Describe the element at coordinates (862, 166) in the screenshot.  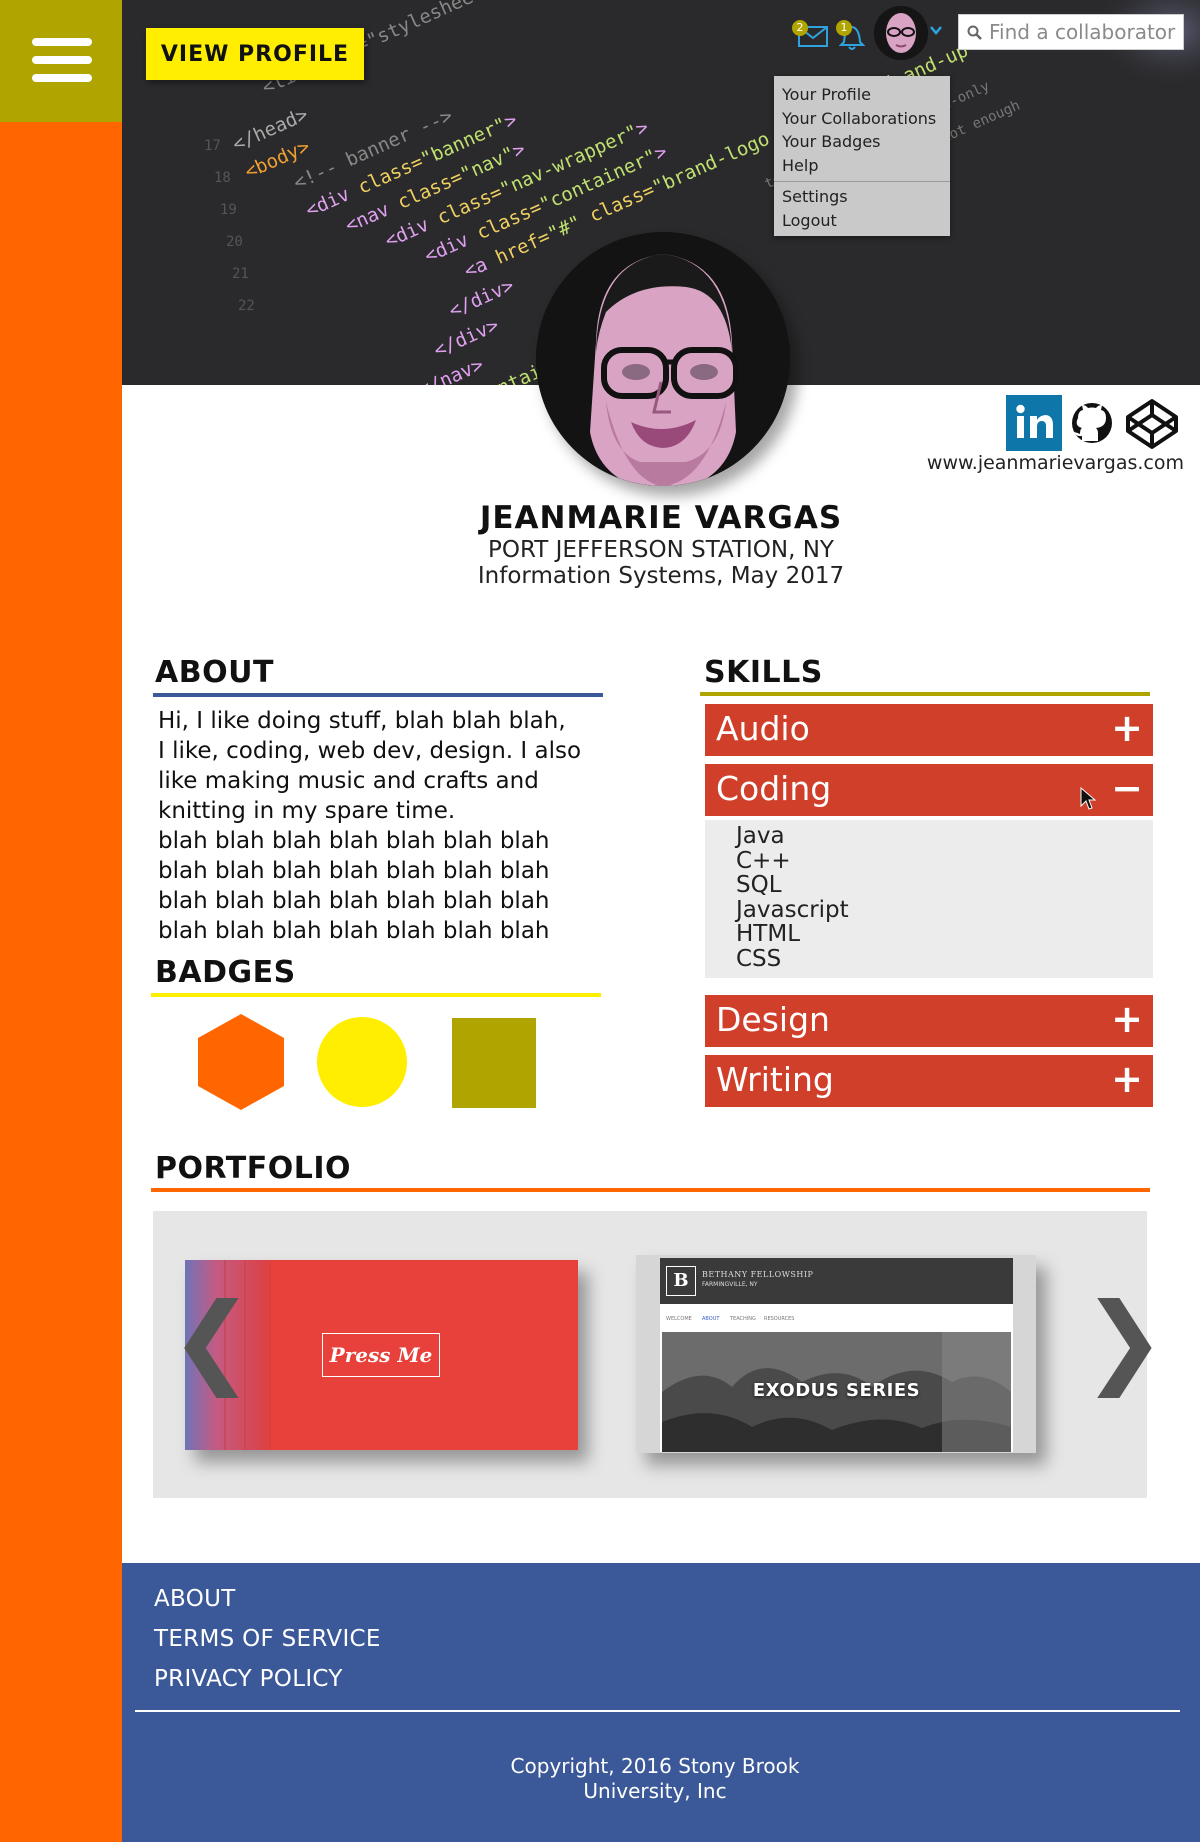
I see `menu-item-help: Help` at that location.